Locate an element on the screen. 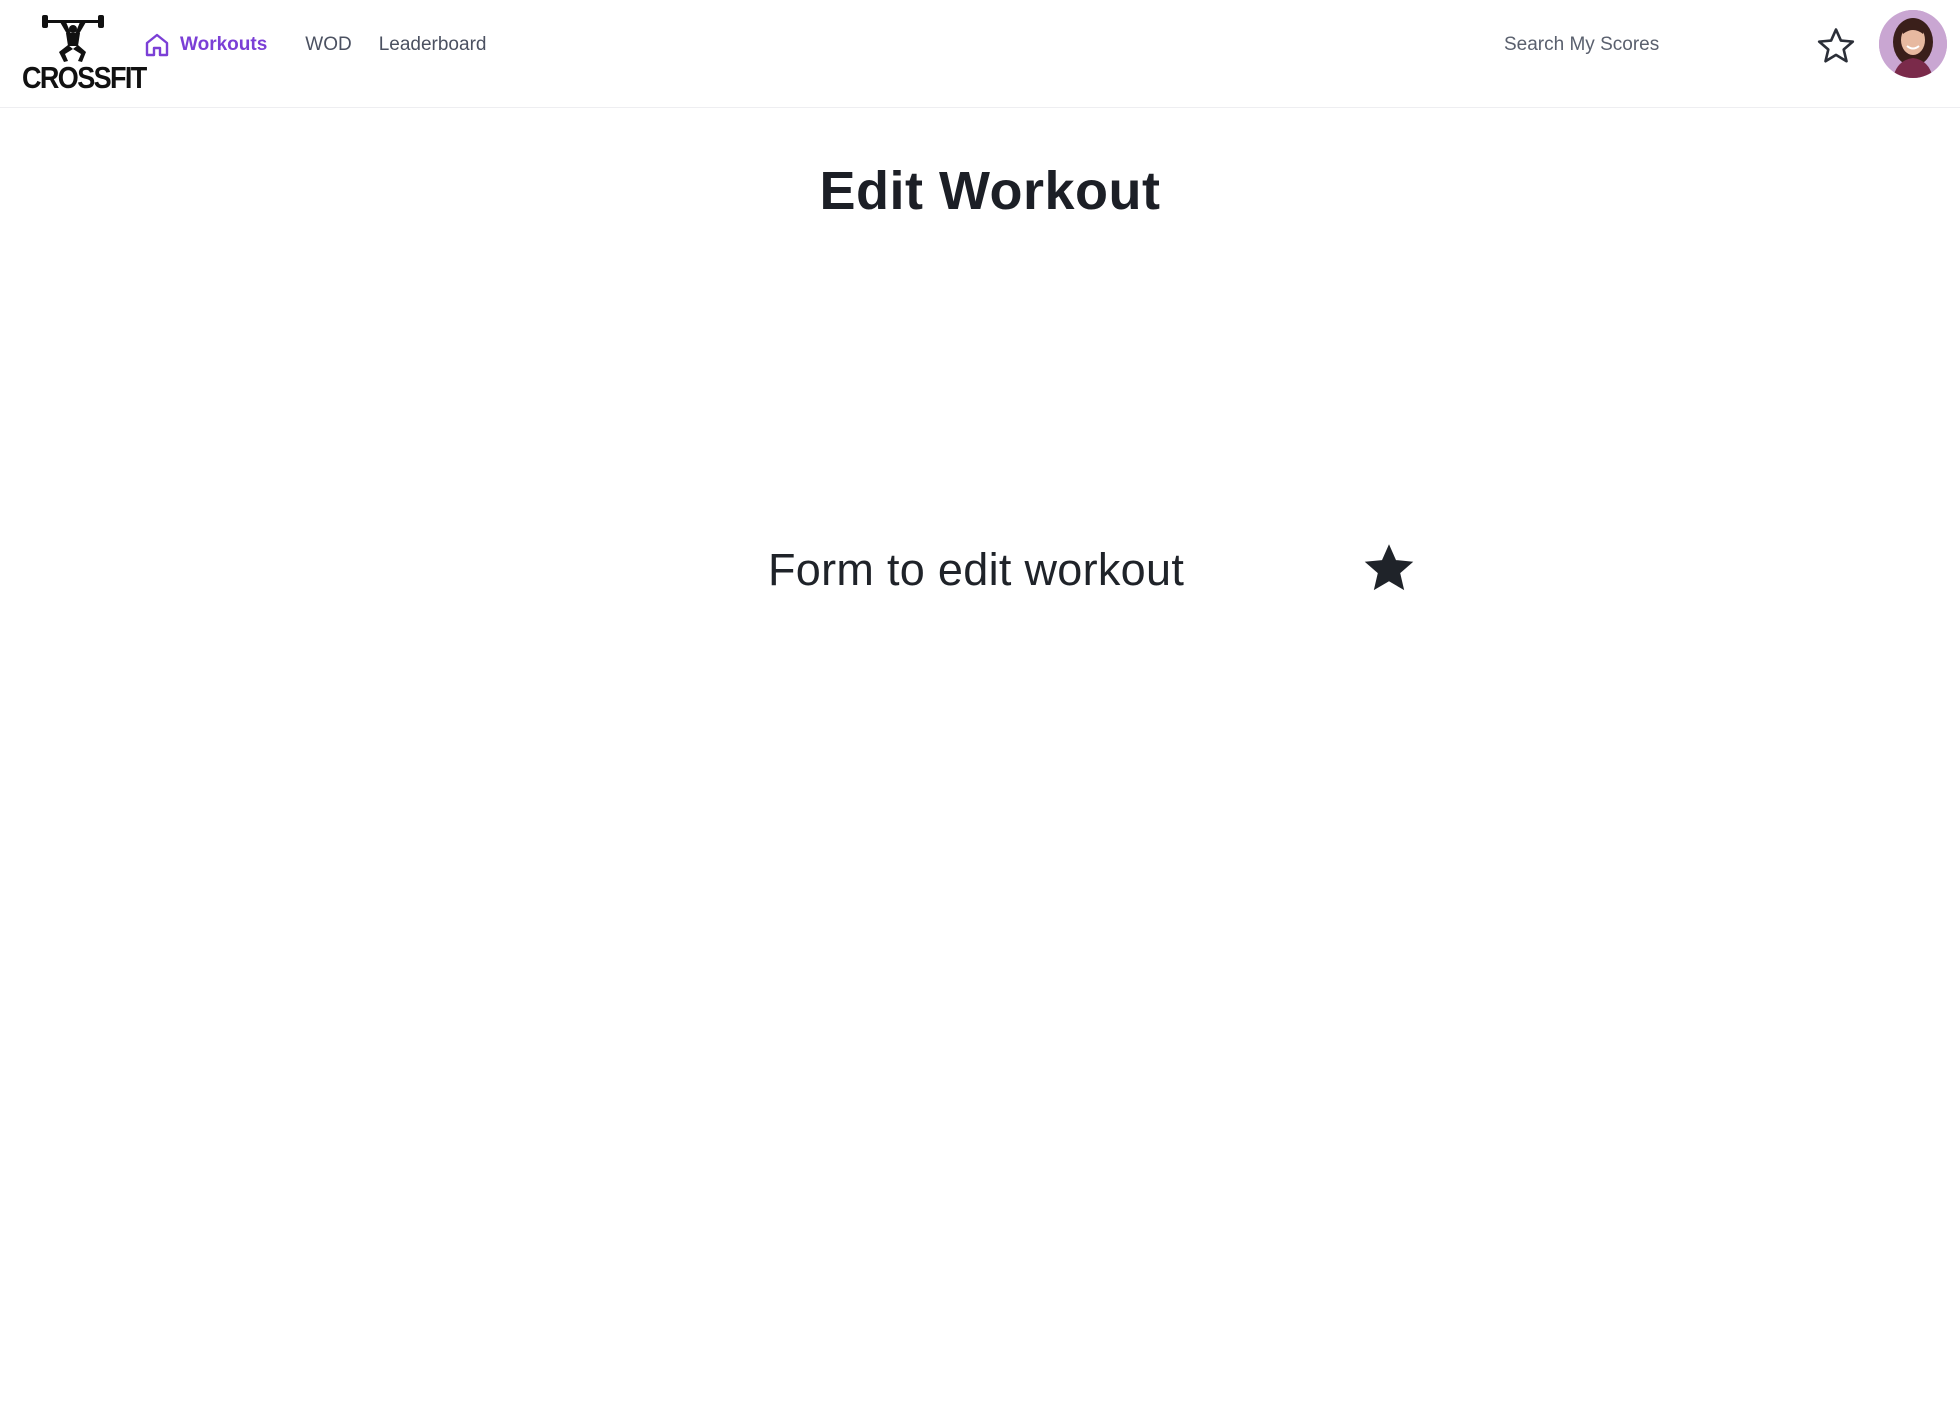 The height and width of the screenshot is (1416, 1960). home-icon is located at coordinates (157, 45).